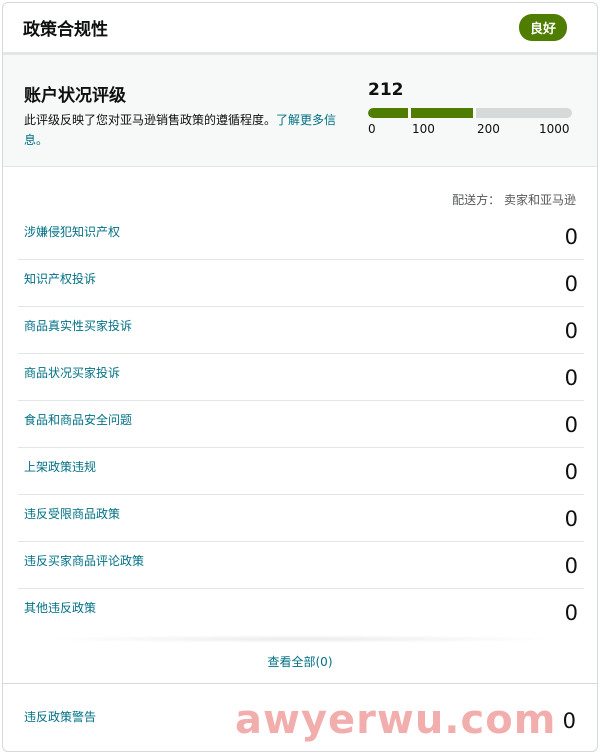 Image resolution: width=600 pixels, height=754 pixels. What do you see at coordinates (422, 113) in the screenshot?
I see `score-bar-fill` at bounding box center [422, 113].